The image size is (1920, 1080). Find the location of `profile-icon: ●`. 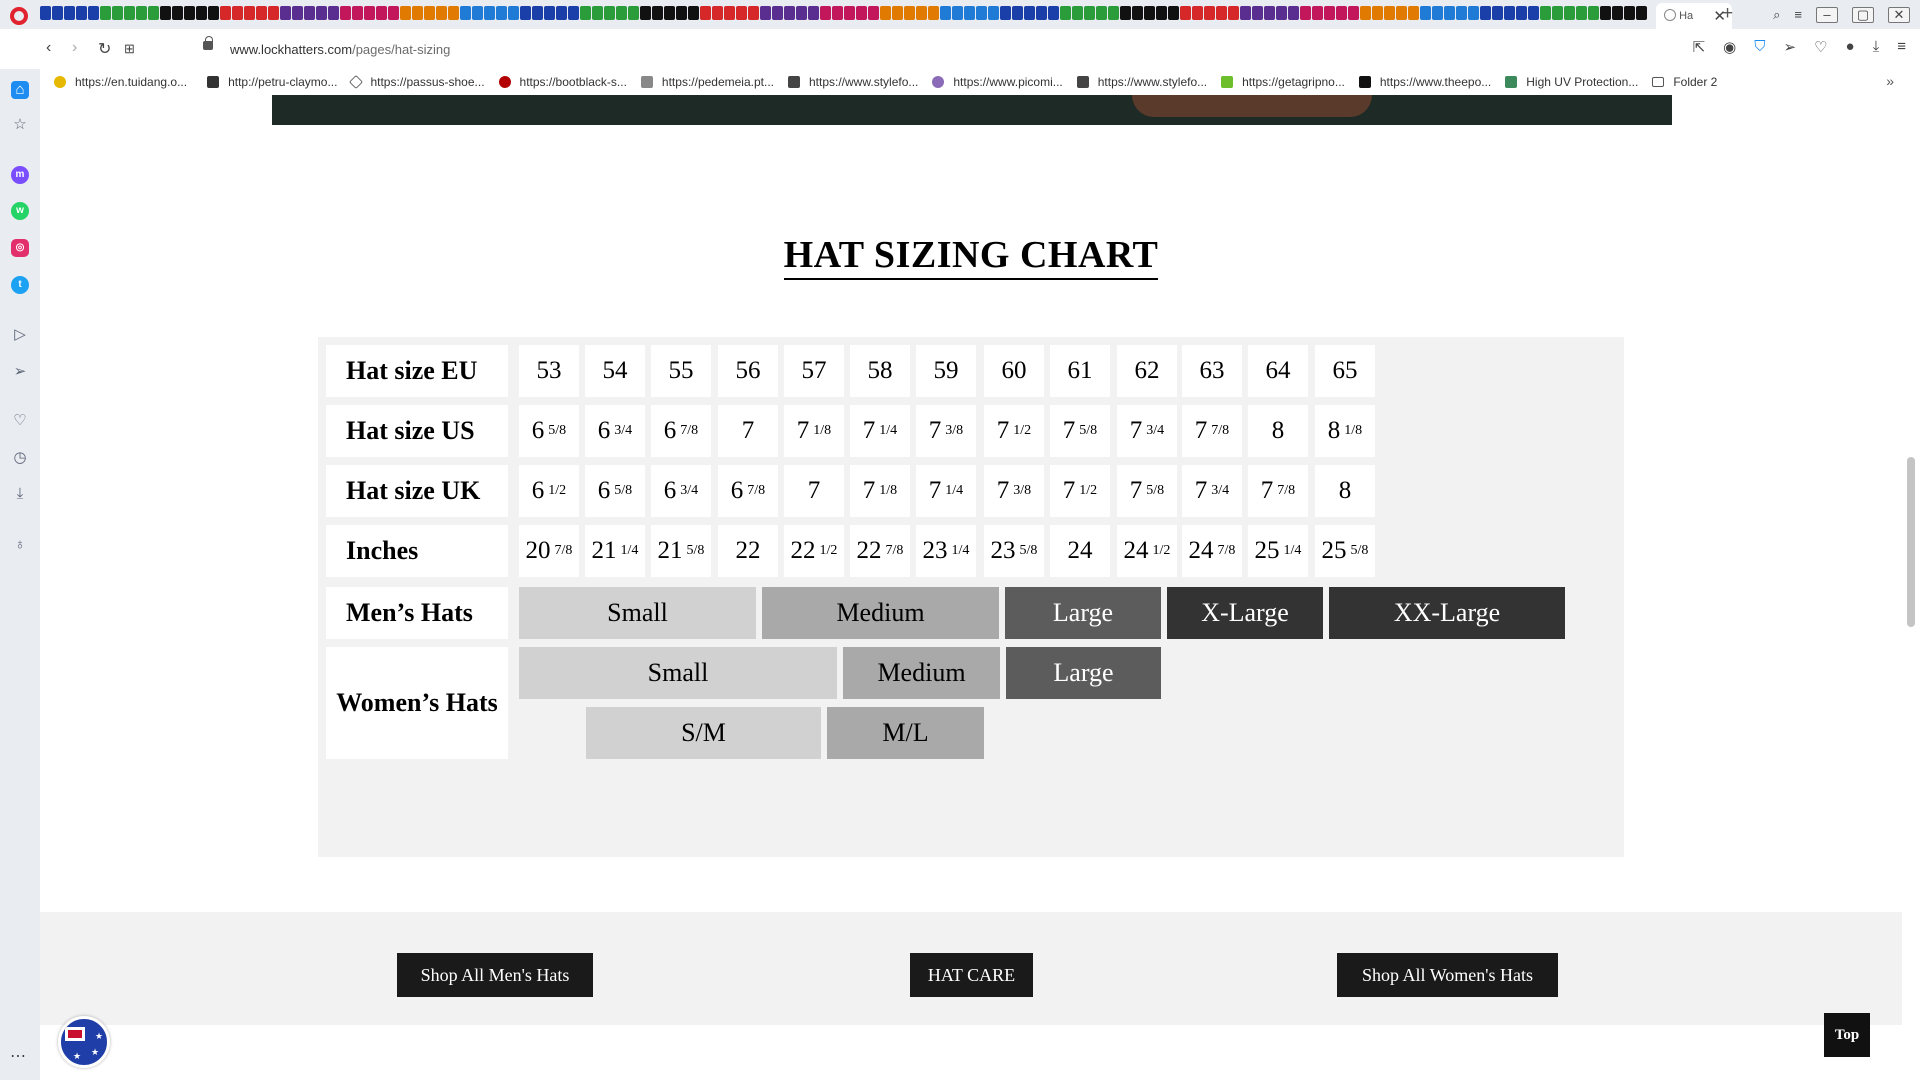

profile-icon: ● is located at coordinates (1850, 47).